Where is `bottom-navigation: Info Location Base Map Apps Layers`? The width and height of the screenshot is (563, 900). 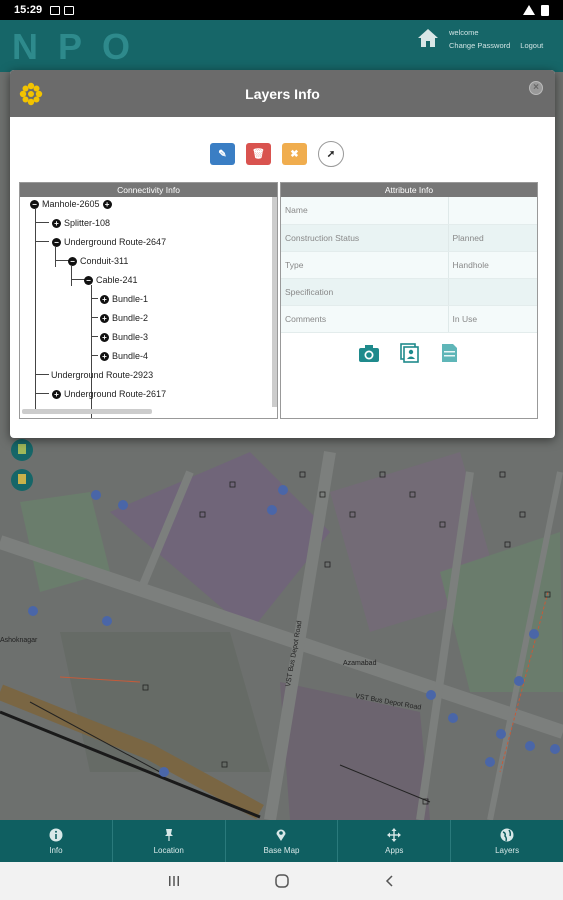
bottom-navigation: Info Location Base Map Apps Layers is located at coordinates (281, 841).